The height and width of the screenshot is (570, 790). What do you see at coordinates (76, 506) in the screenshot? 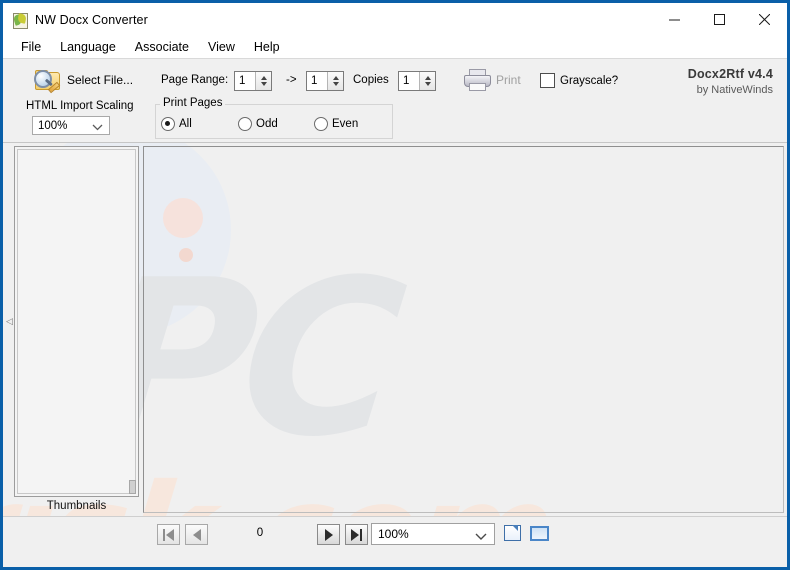
I see `thumbnails-label: Thumbnails` at bounding box center [76, 506].